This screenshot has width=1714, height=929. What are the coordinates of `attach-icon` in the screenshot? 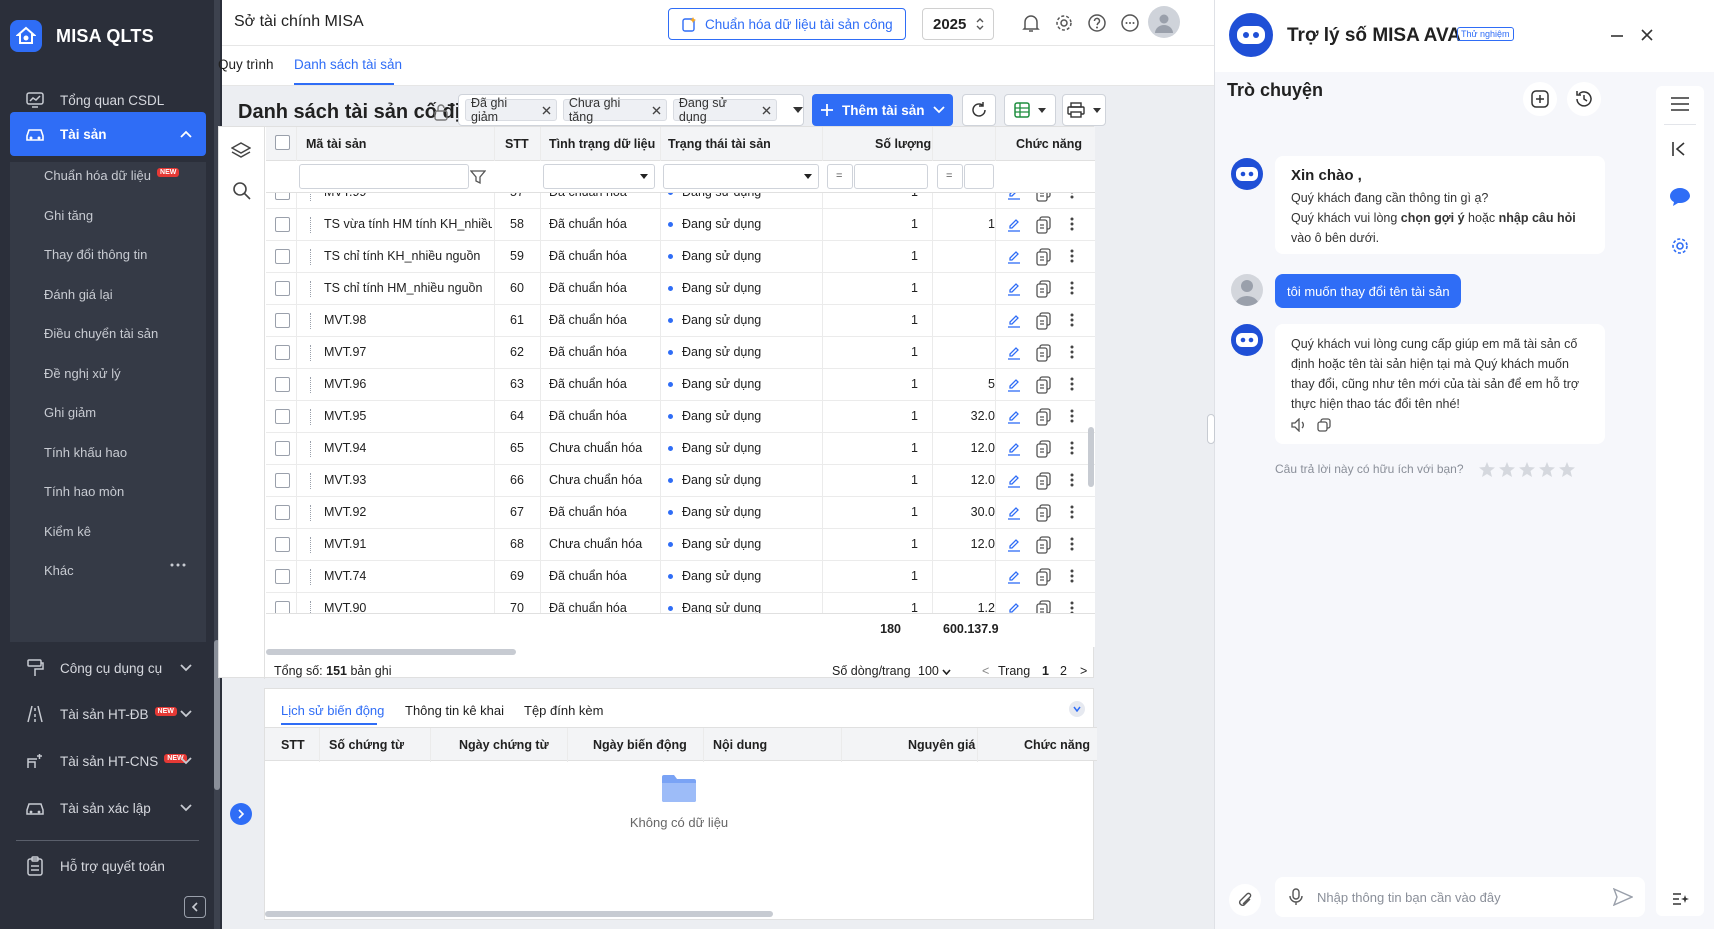 It's located at (1245, 900).